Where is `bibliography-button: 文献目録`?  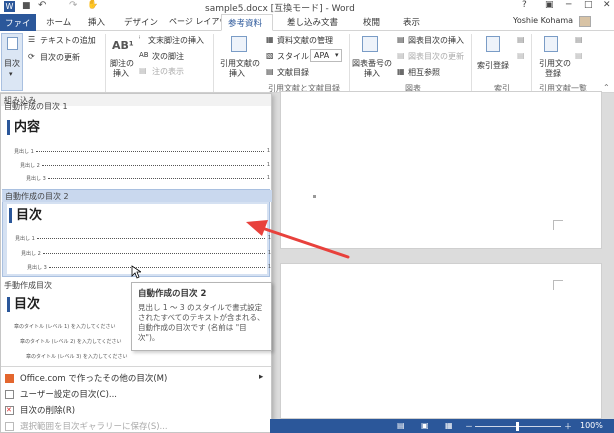
bibliography-button: 文献目録 is located at coordinates (293, 72).